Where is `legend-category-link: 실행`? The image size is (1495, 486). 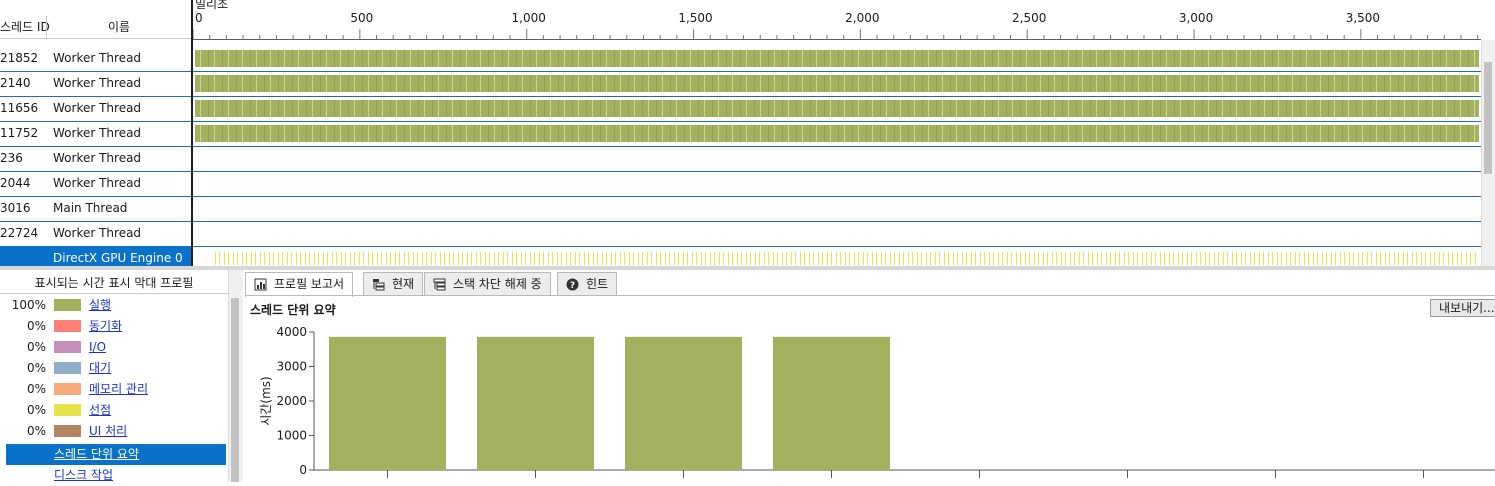 legend-category-link: 실행 is located at coordinates (100, 305).